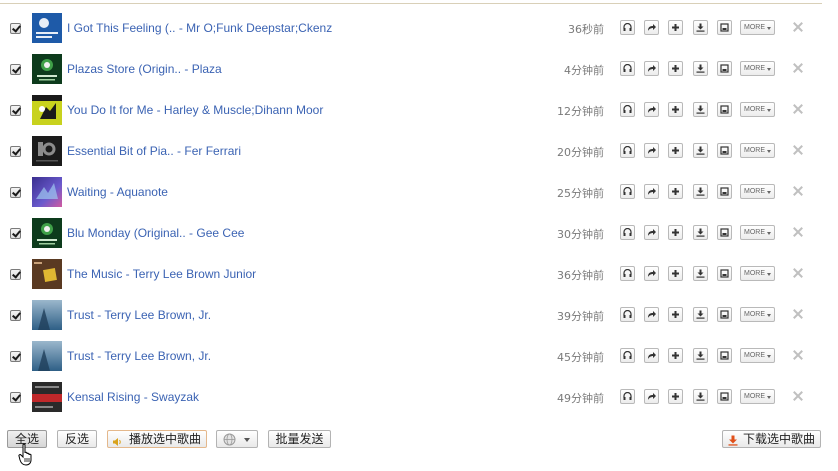  Describe the element at coordinates (133, 397) in the screenshot. I see `song-title-link: Kensal Rising - Swayzak` at that location.